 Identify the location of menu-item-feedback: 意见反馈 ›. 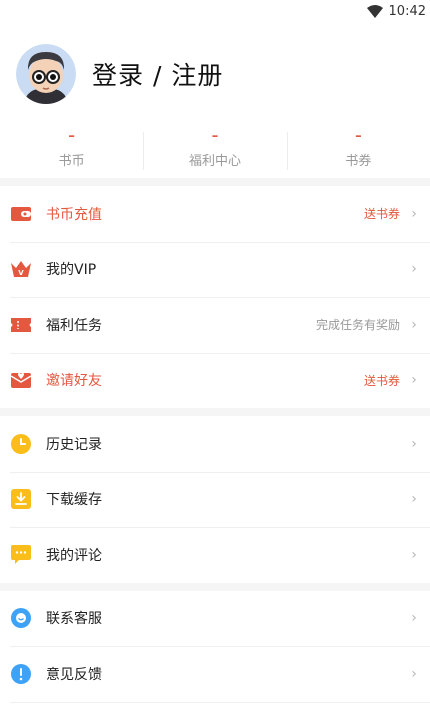
(215, 674).